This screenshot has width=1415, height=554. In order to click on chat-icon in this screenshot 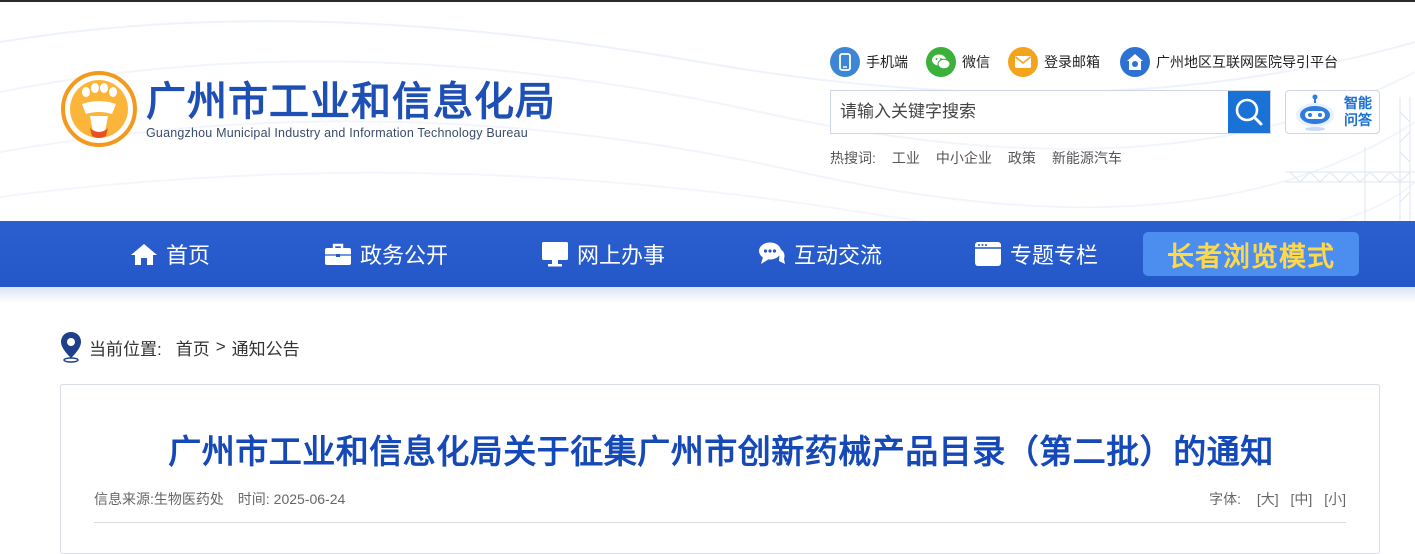, I will do `click(772, 253)`.